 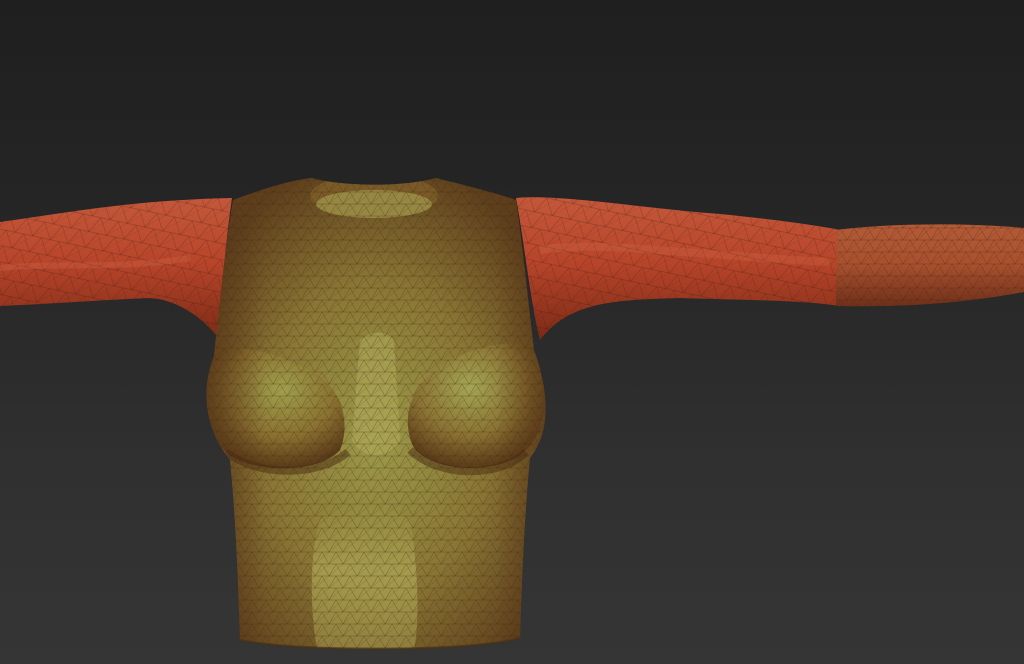 What do you see at coordinates (116, 269) in the screenshot?
I see `left-sleeve` at bounding box center [116, 269].